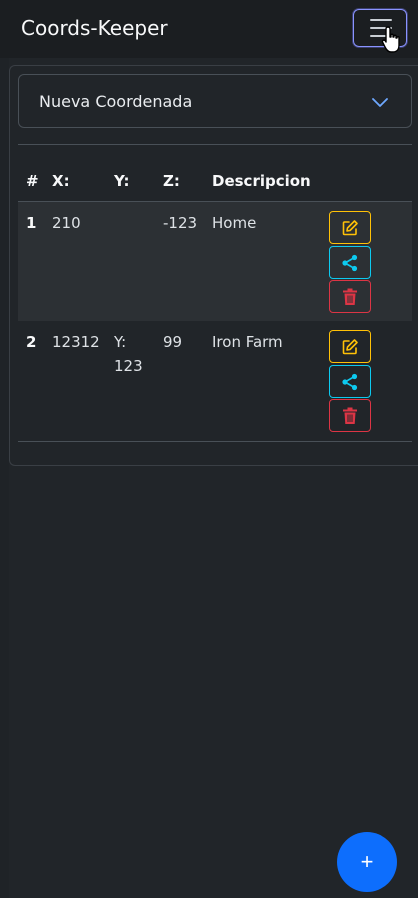 The width and height of the screenshot is (418, 898). What do you see at coordinates (61, 181) in the screenshot?
I see `header-x: X:` at bounding box center [61, 181].